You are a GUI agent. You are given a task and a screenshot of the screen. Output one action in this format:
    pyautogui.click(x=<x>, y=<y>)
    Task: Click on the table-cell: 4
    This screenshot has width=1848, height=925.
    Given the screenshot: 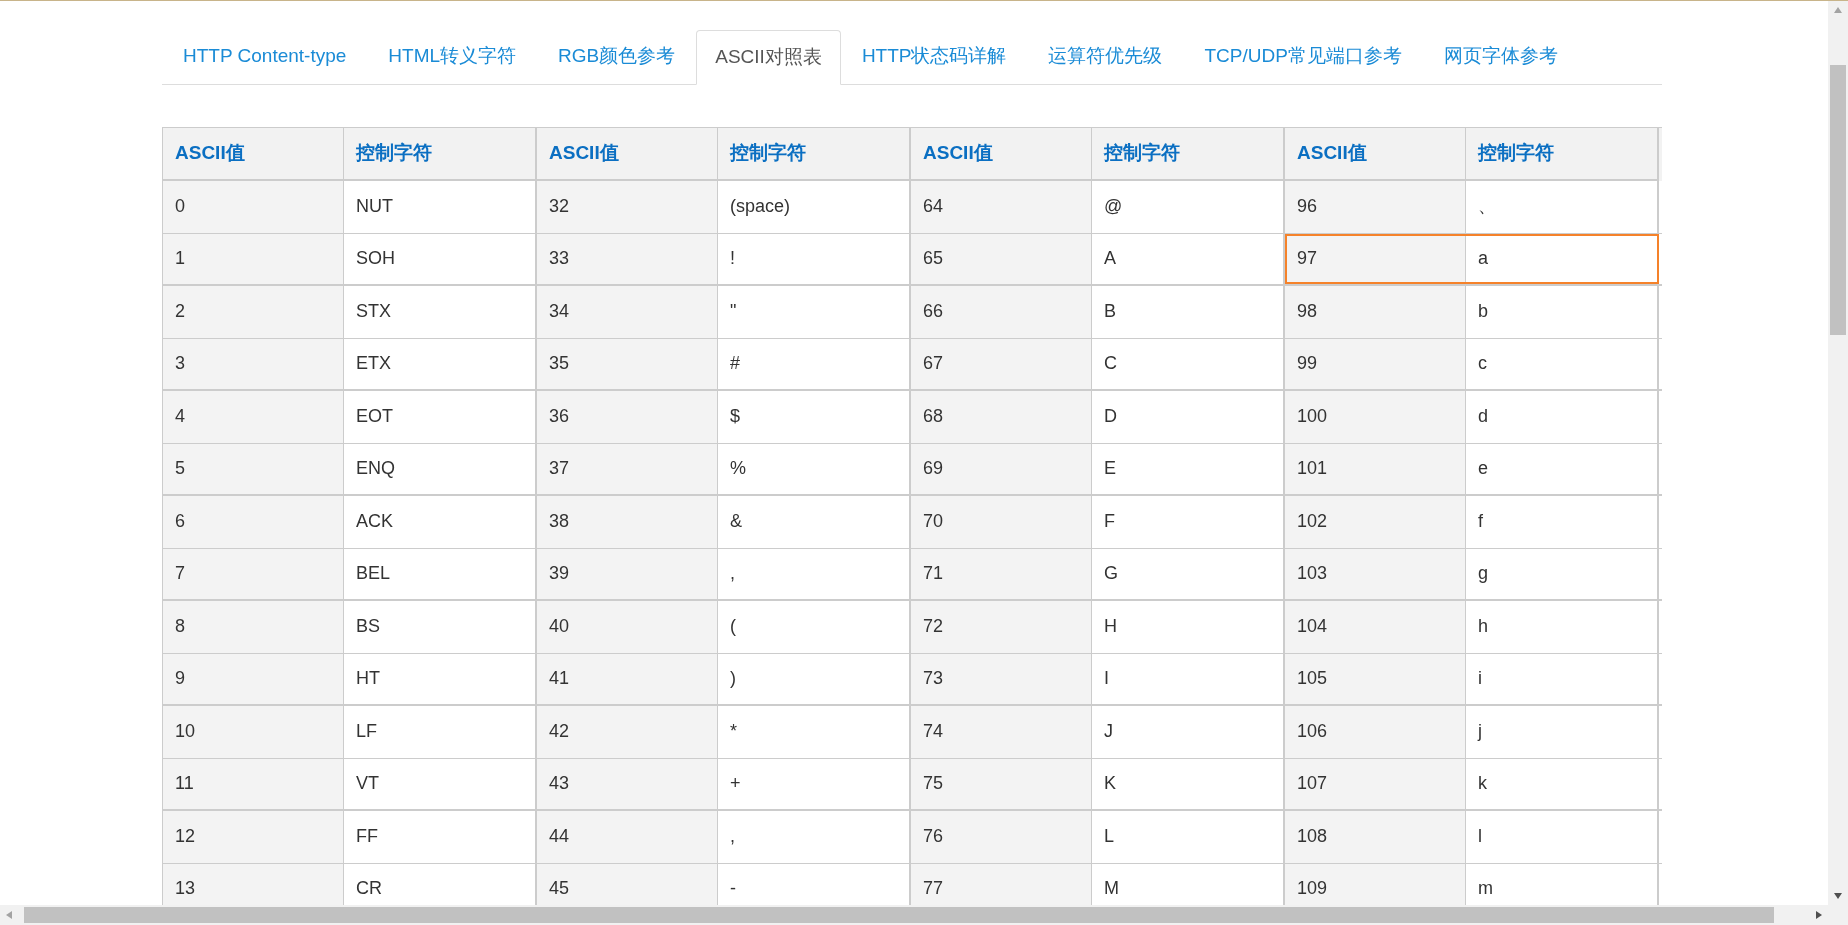 What is the action you would take?
    pyautogui.click(x=253, y=417)
    